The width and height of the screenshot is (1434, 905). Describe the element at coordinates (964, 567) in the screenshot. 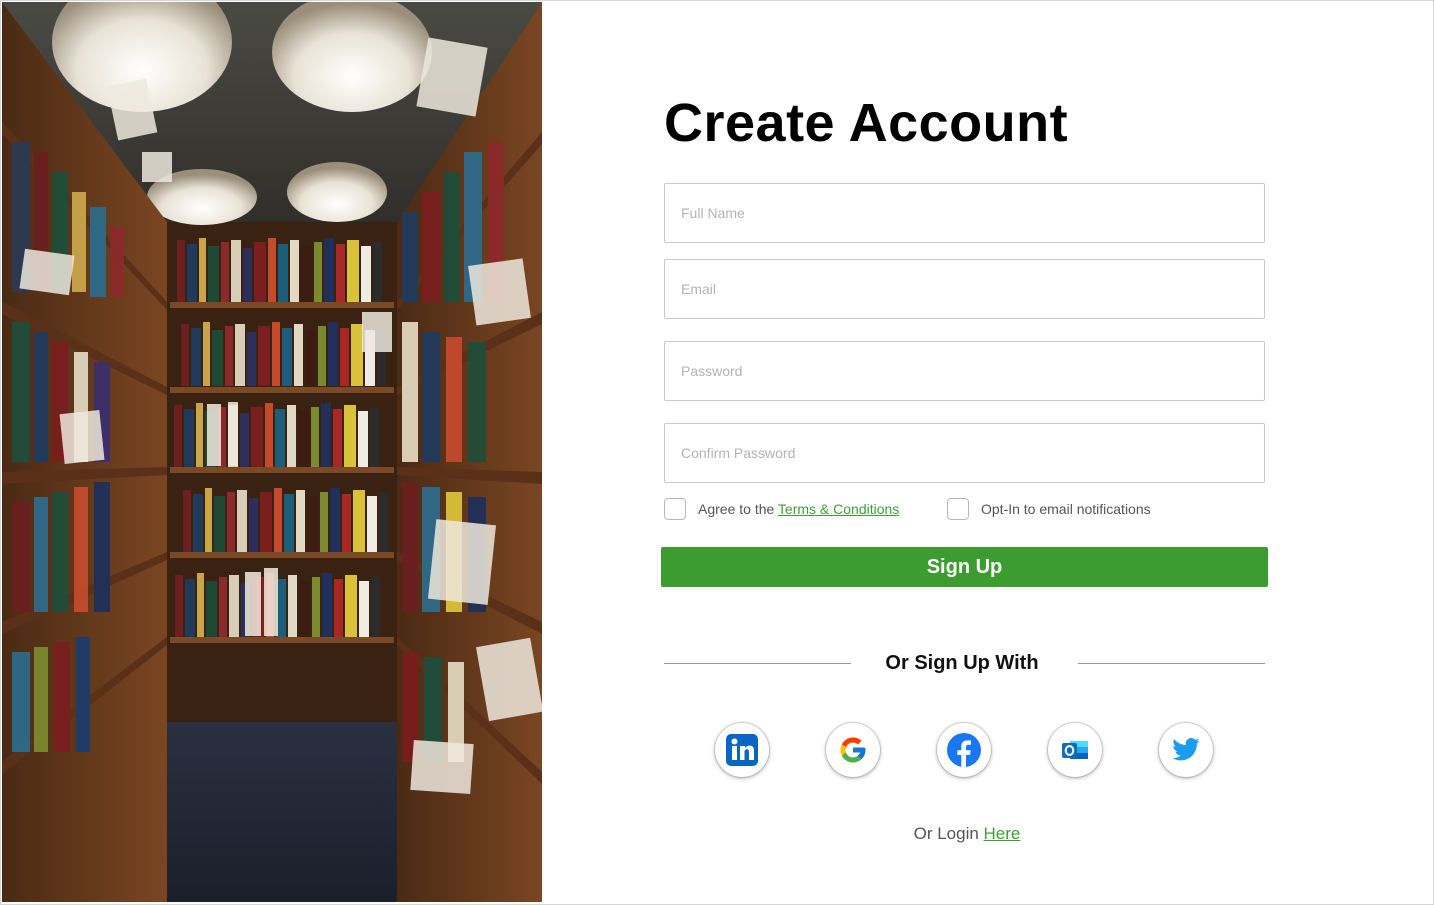

I see `sign-up-button: Sign Up` at that location.